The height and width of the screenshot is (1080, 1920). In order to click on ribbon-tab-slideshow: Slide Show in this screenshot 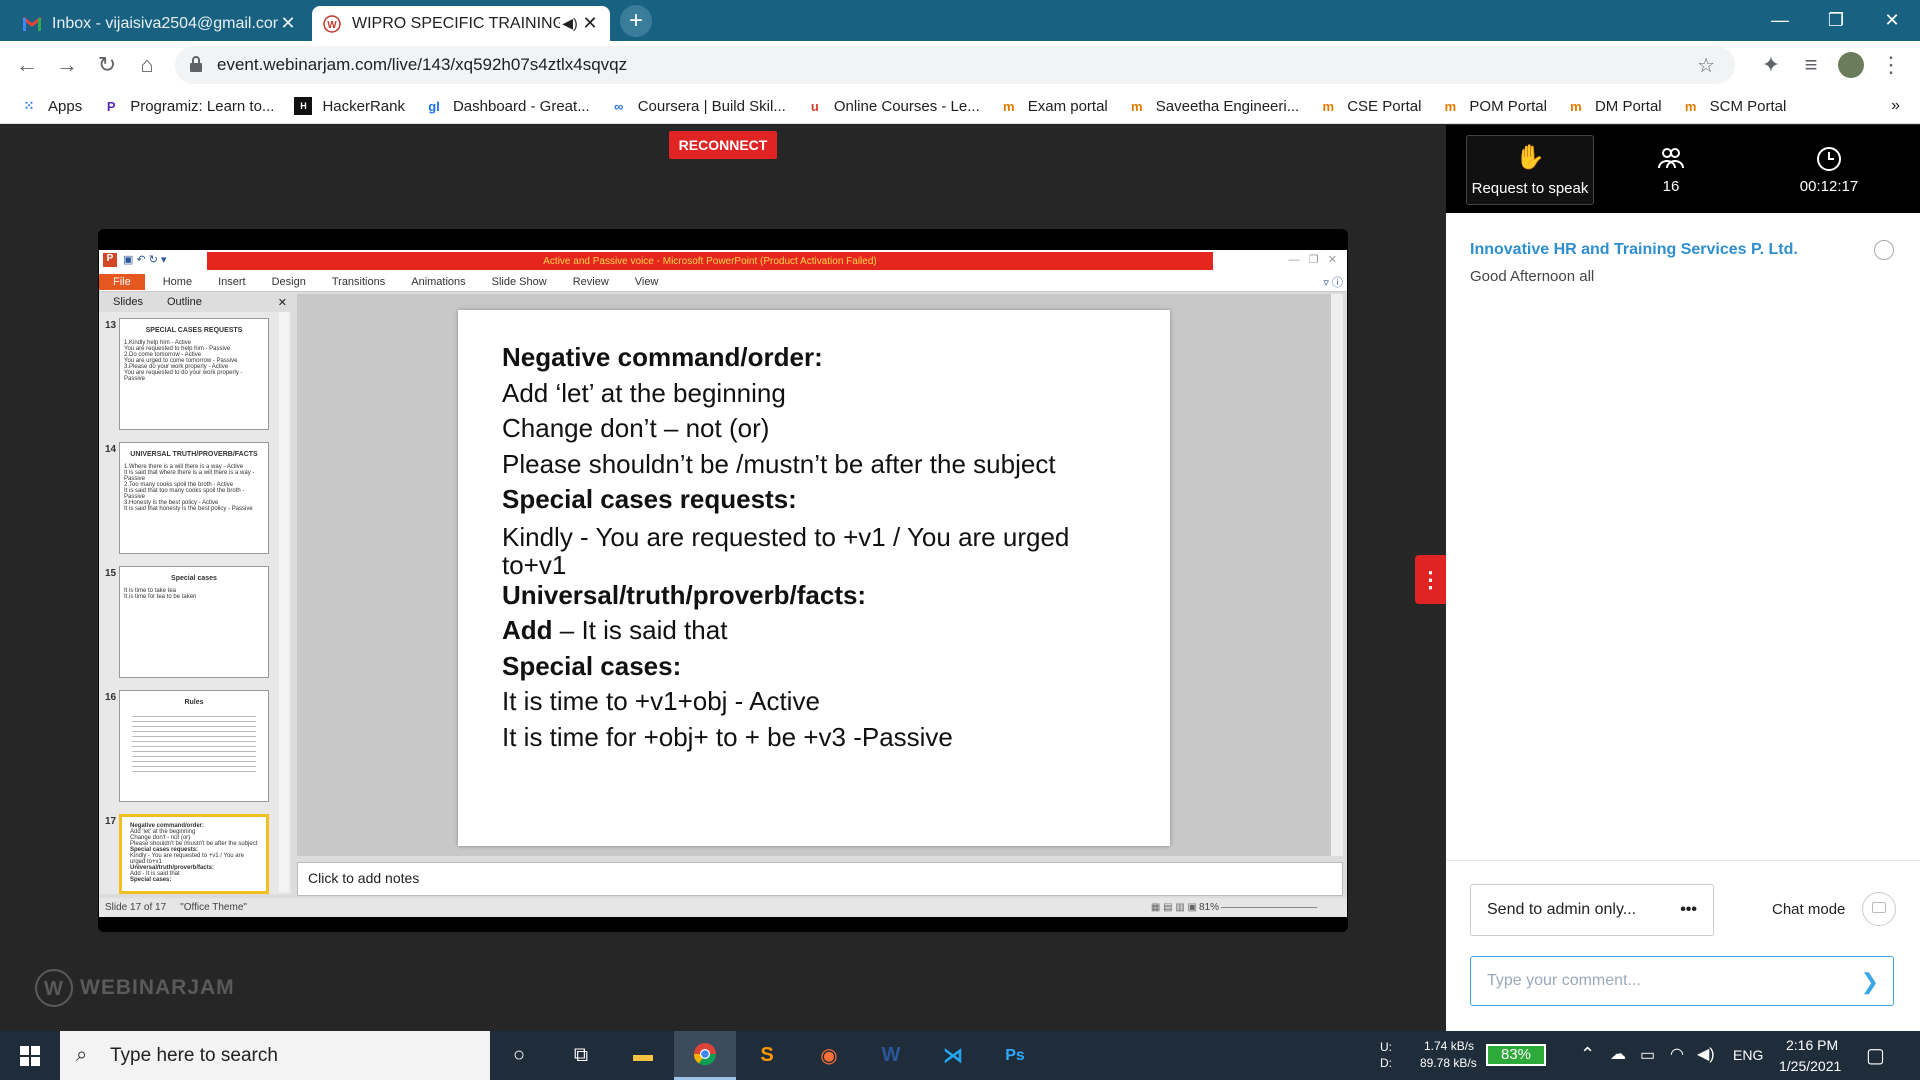, I will do `click(519, 282)`.